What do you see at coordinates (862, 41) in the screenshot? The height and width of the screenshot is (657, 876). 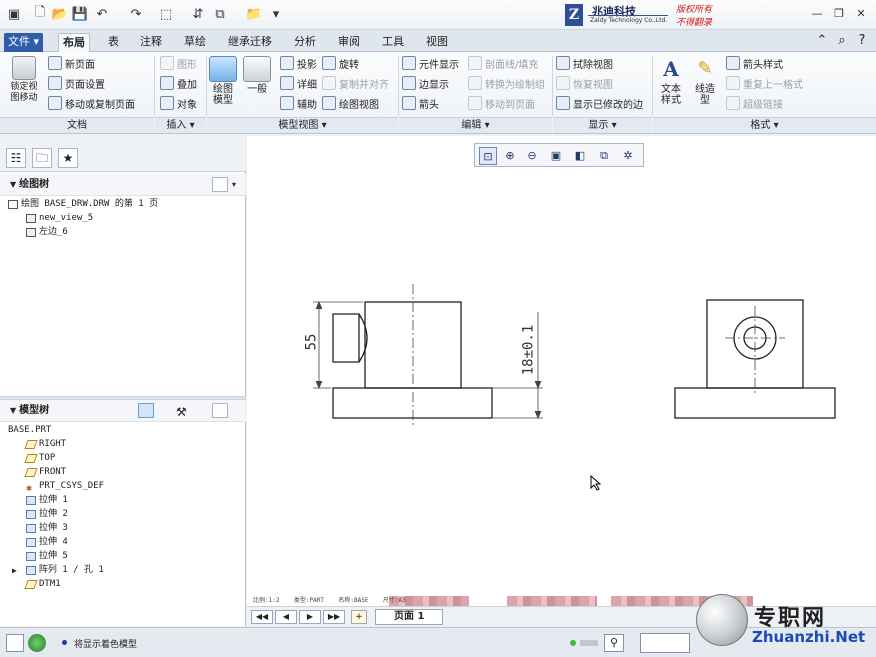 I see `help-icon: ?` at bounding box center [862, 41].